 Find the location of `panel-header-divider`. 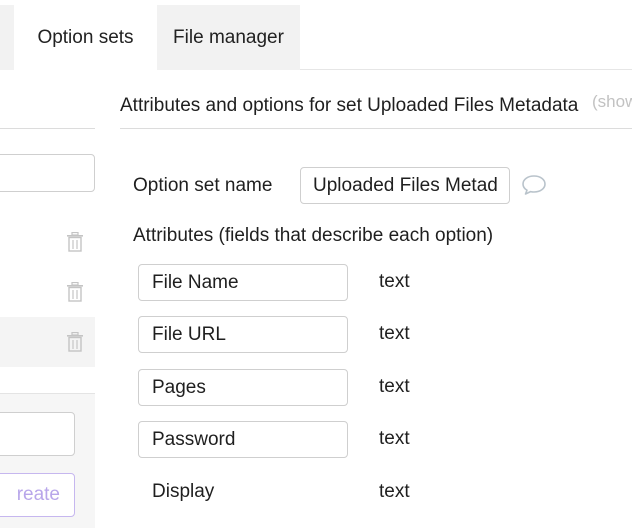

panel-header-divider is located at coordinates (376, 128).